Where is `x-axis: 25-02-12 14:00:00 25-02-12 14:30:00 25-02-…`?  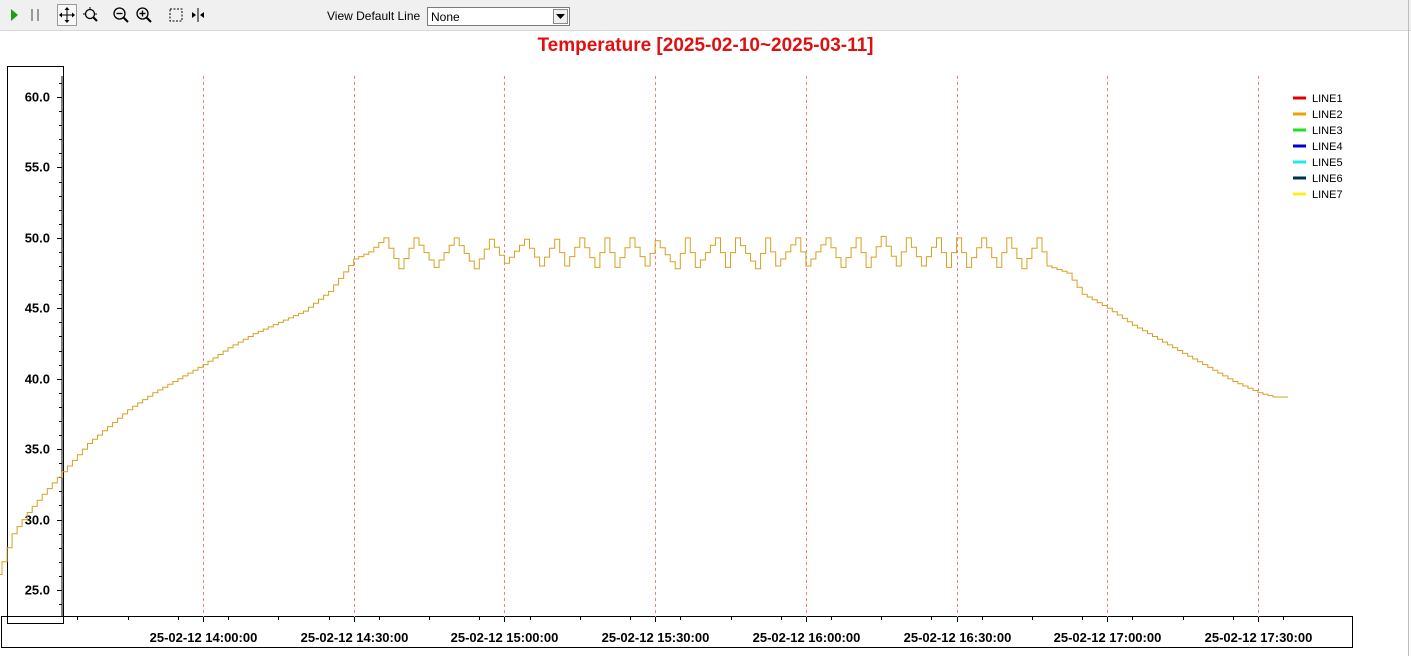
x-axis: 25-02-12 14:00:00 25-02-12 14:30:00 25-02-… is located at coordinates (695, 631).